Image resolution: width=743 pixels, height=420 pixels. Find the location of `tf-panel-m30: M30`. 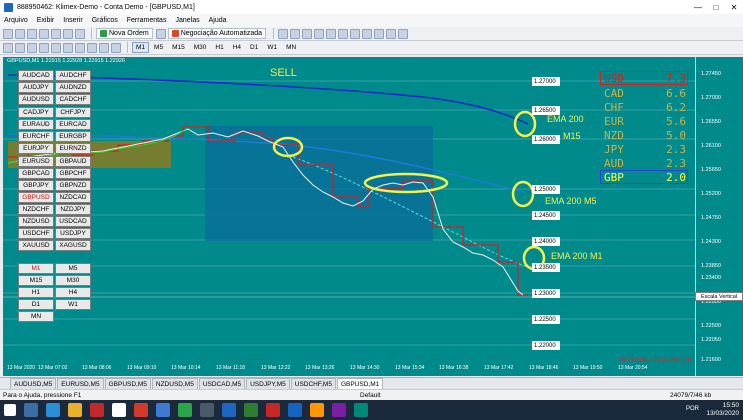

tf-panel-m30: M30 is located at coordinates (73, 280).